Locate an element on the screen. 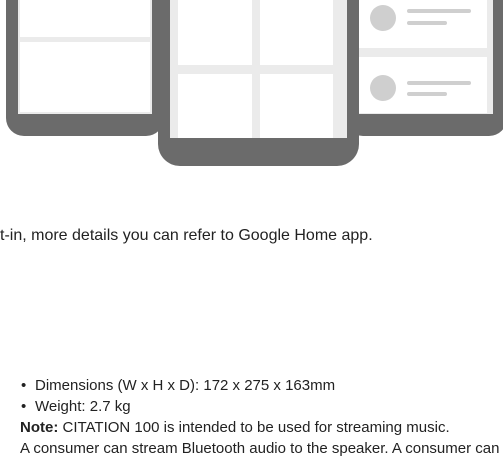  spec-weight: Weight: 2.7 kg is located at coordinates (261, 406).